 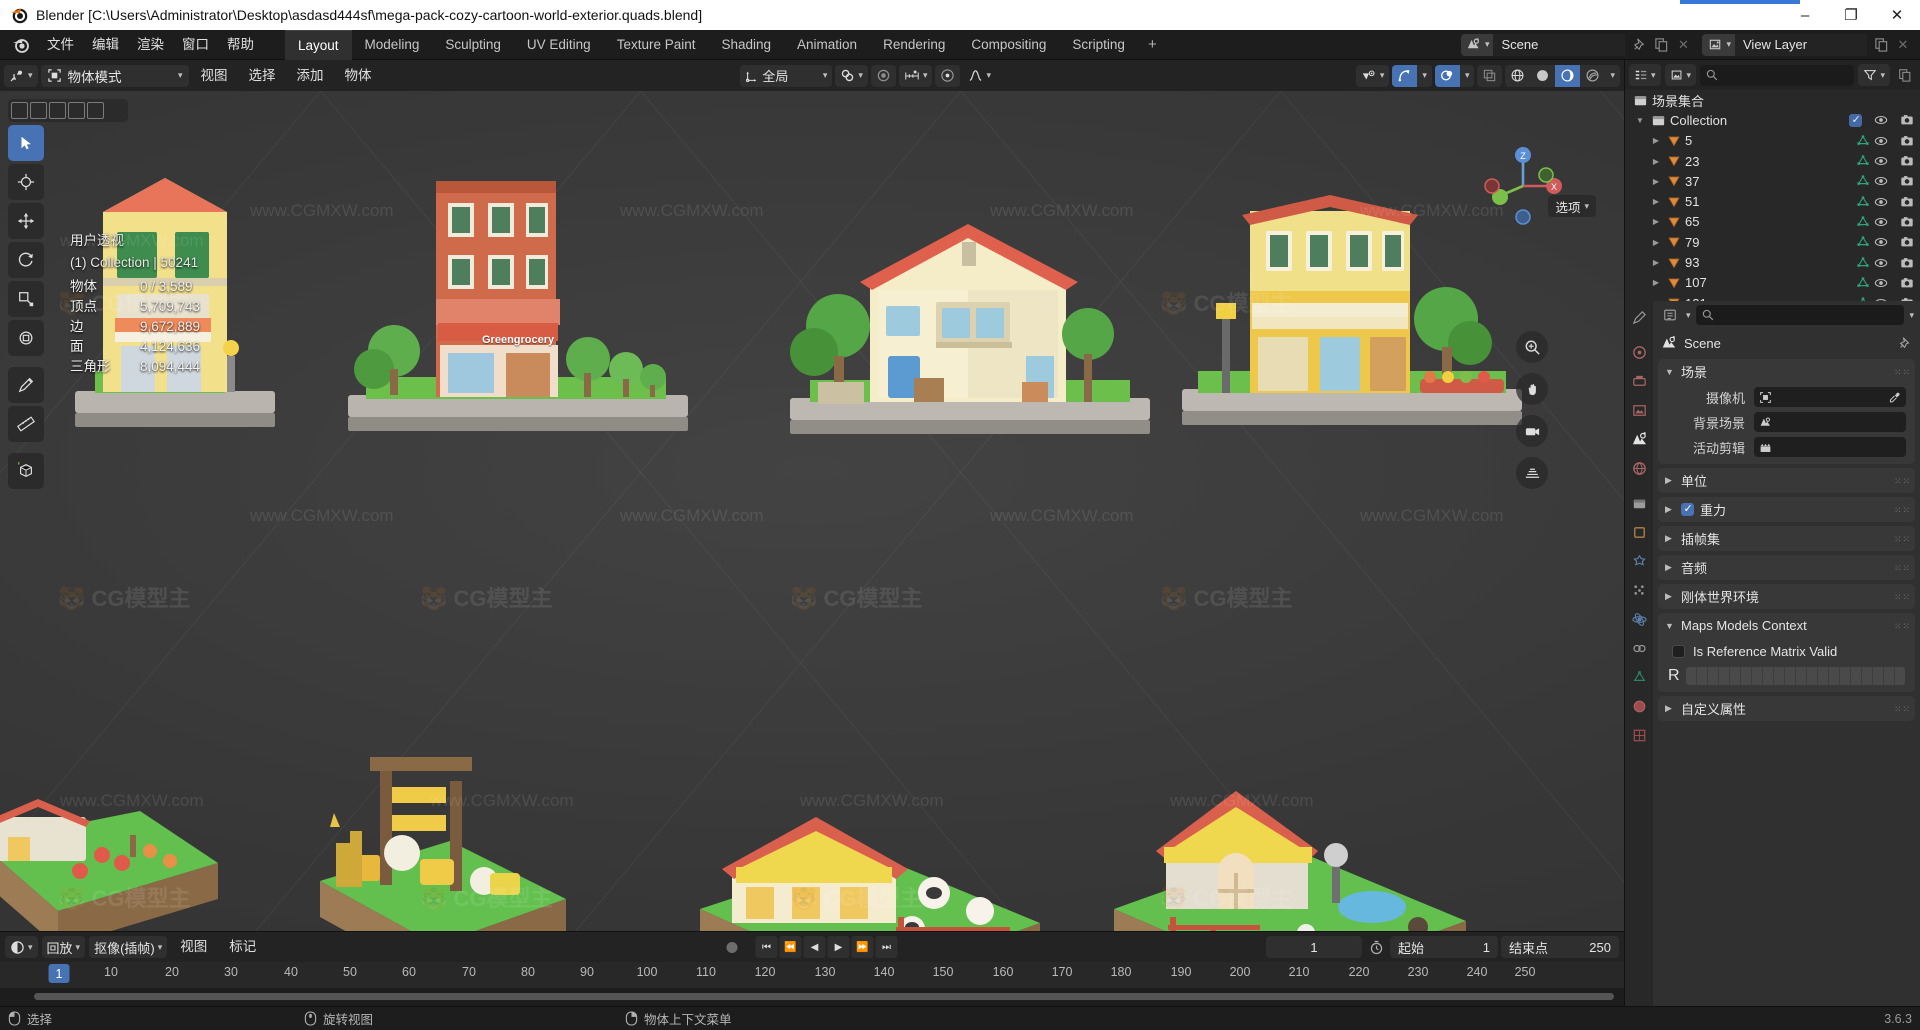 I want to click on tab-particles, so click(x=1639, y=590).